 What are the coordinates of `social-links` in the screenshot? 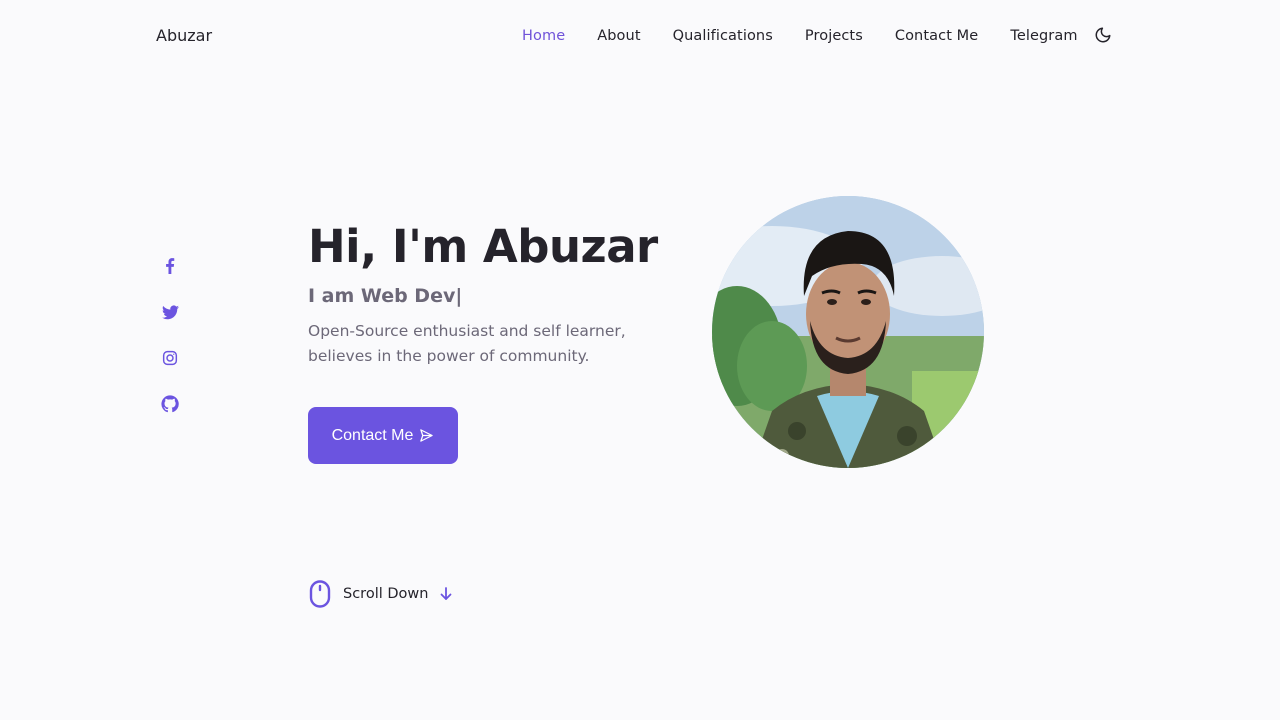 It's located at (170, 348).